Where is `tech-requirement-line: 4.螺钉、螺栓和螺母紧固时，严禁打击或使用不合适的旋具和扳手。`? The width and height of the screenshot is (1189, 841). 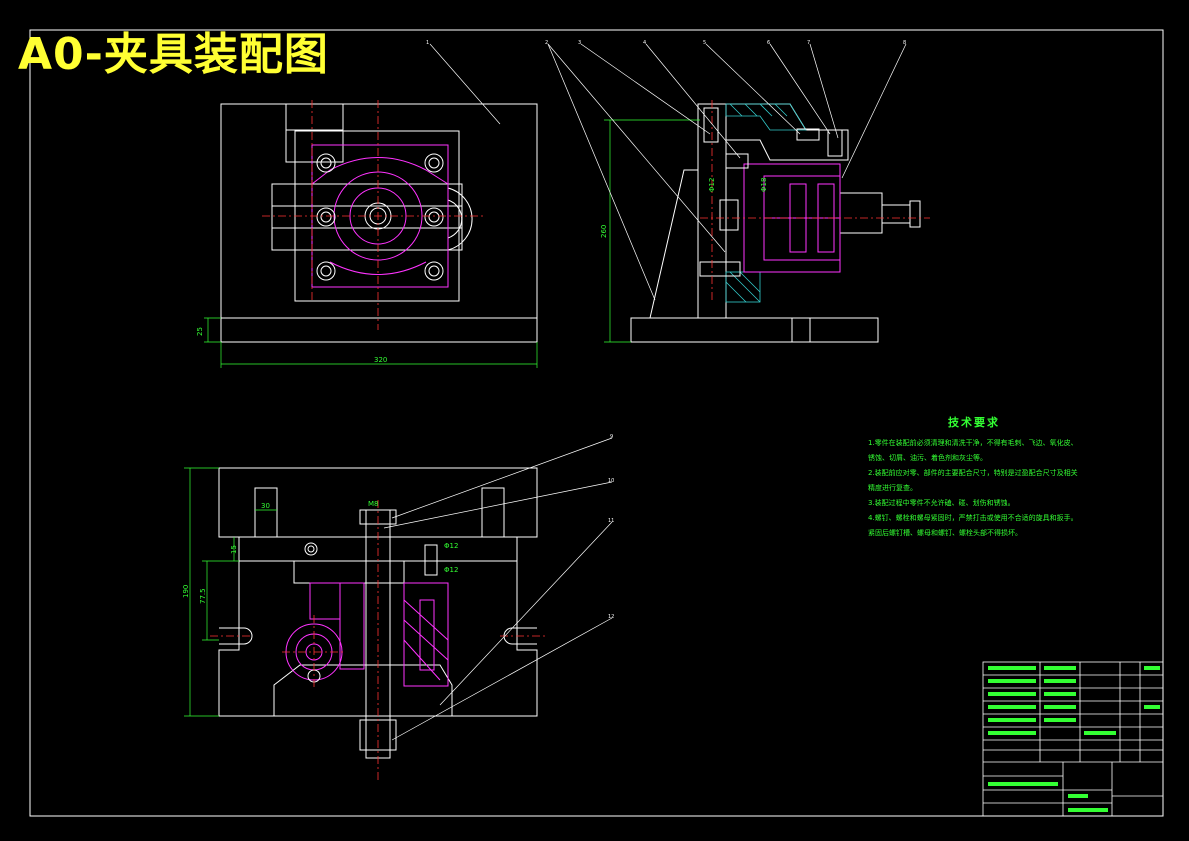 tech-requirement-line: 4.螺钉、螺栓和螺母紧固时，严禁打击或使用不合适的旋具和扳手。 is located at coordinates (973, 518).